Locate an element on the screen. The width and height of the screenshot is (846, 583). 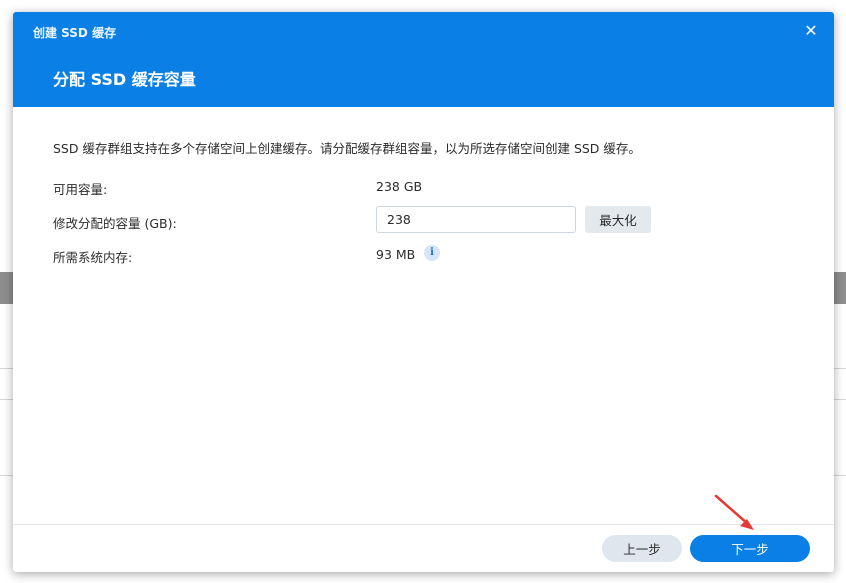
maximize-button: 最大化 is located at coordinates (618, 219).